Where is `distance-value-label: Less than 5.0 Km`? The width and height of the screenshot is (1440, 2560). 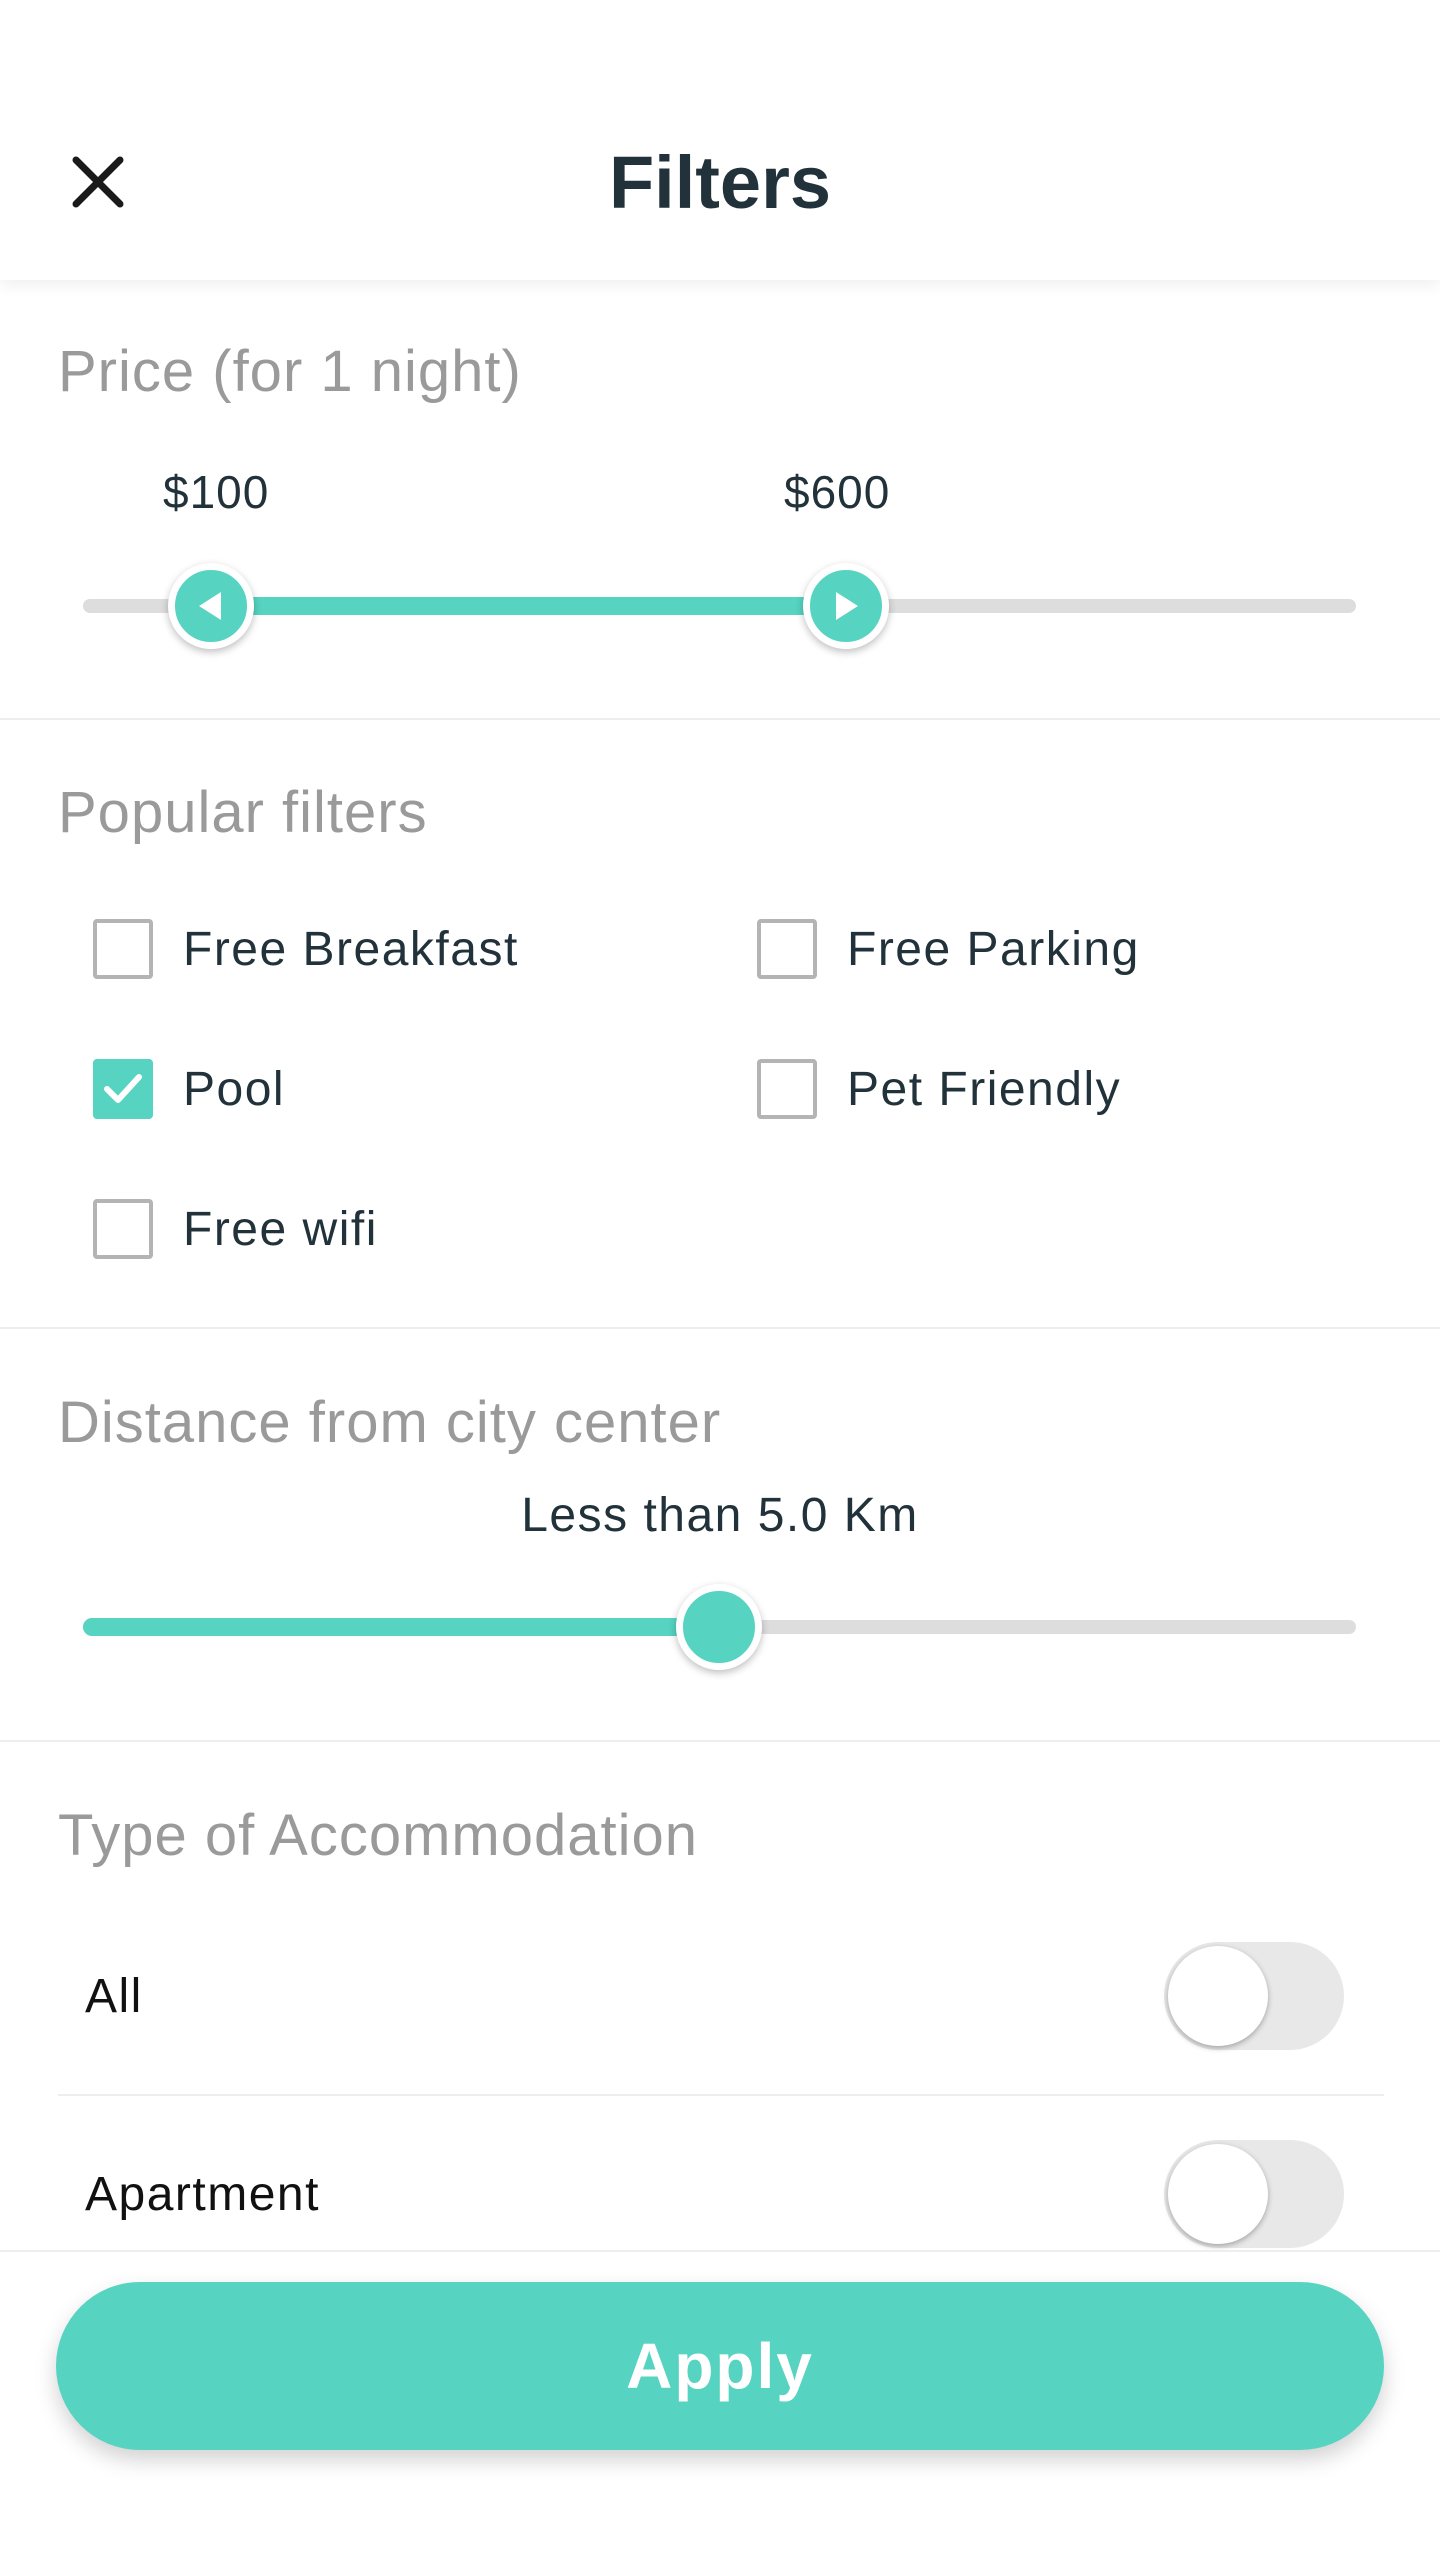
distance-value-label: Less than 5.0 Km is located at coordinates (720, 1515).